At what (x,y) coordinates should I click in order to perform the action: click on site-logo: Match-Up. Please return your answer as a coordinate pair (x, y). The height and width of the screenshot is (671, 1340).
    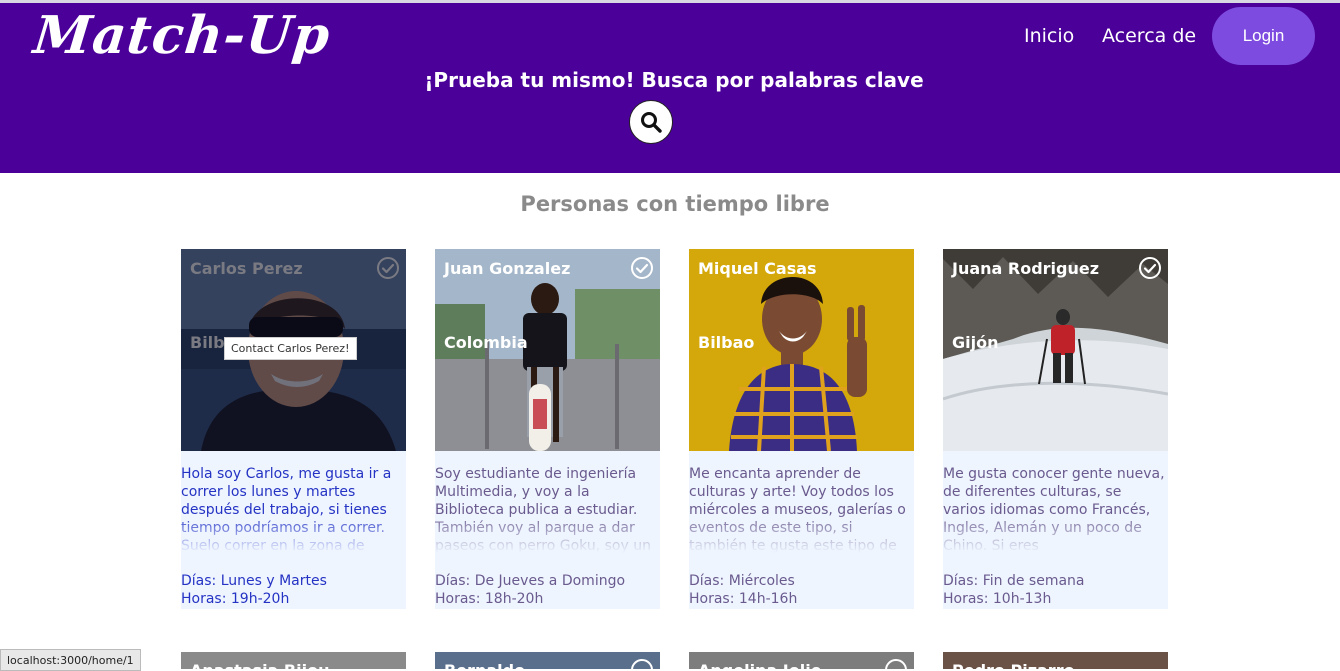
    Looking at the image, I should click on (182, 35).